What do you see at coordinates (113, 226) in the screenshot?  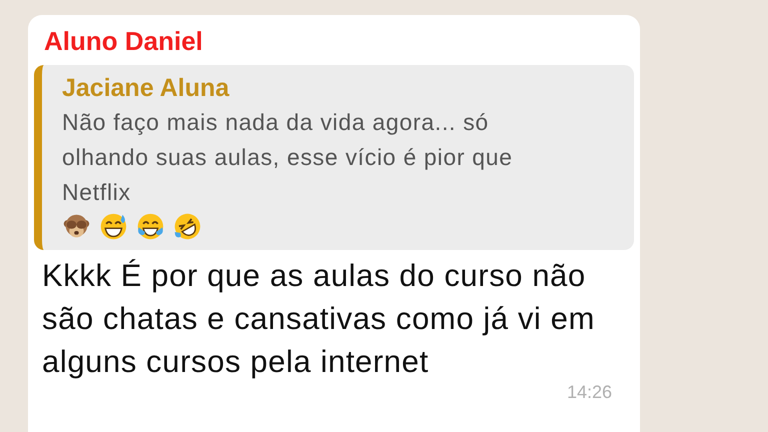 I see `grinning-face-icon` at bounding box center [113, 226].